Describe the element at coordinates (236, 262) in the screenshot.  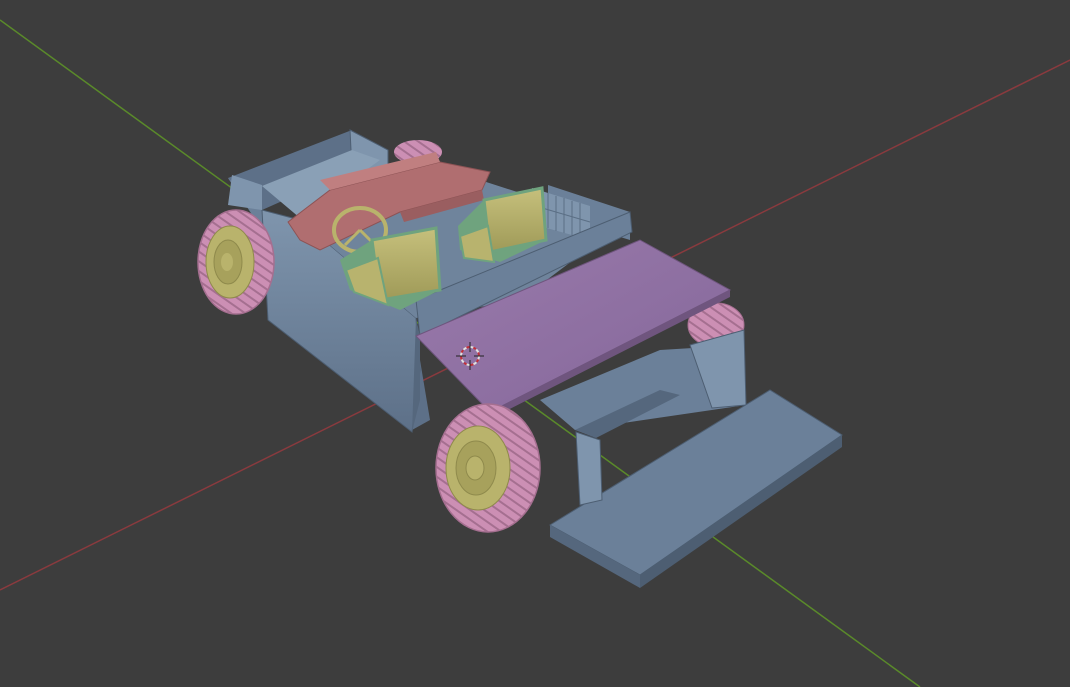
I see `wheel-rear-left` at that location.